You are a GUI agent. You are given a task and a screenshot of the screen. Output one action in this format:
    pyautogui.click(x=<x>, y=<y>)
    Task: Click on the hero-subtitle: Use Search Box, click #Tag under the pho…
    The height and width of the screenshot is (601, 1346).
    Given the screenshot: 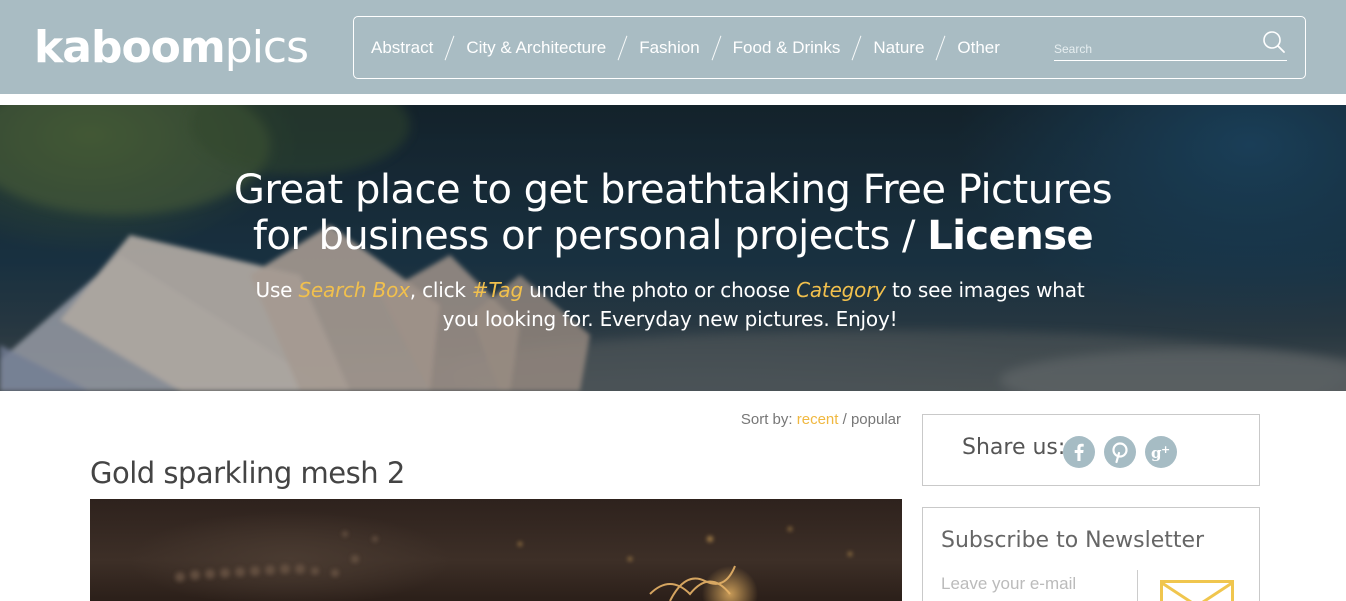 What is the action you would take?
    pyautogui.click(x=670, y=305)
    